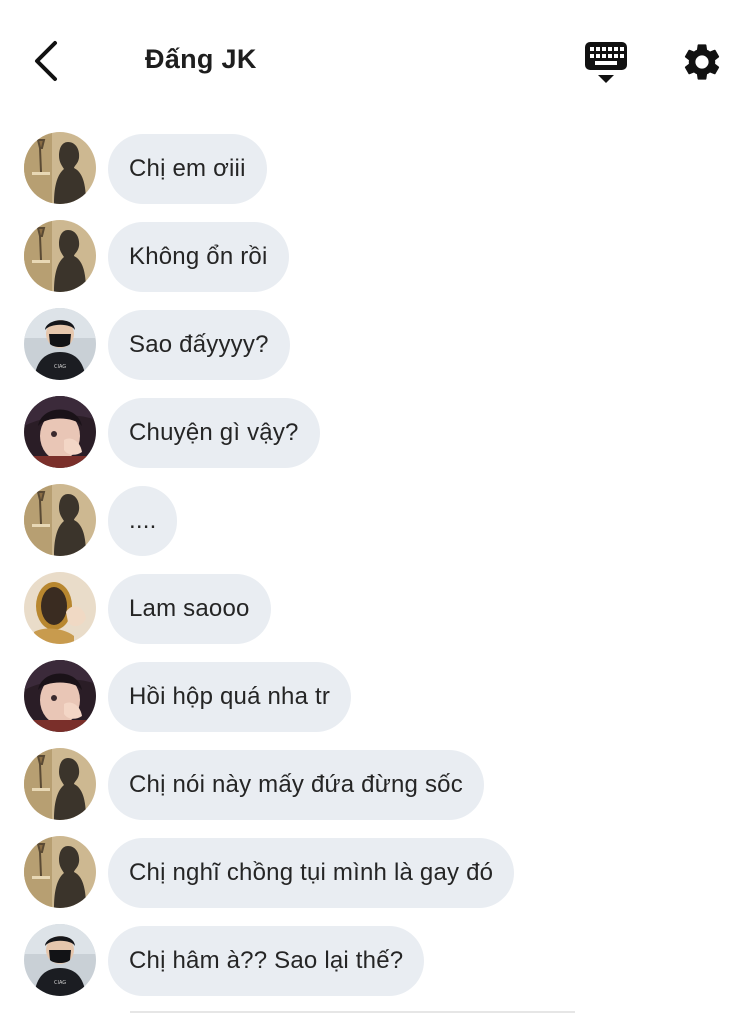 This screenshot has height=1014, width=750. What do you see at coordinates (214, 433) in the screenshot?
I see `message-bubble: Chuyện gì vậy?` at bounding box center [214, 433].